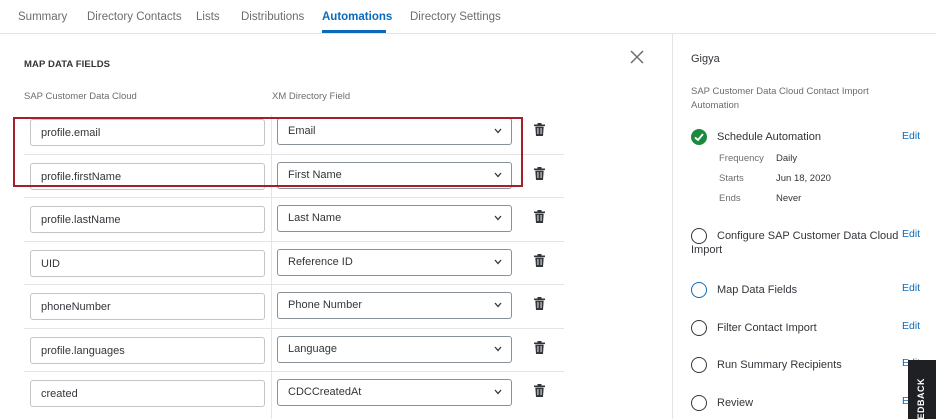  I want to click on mapping-row: UID Reference ID, so click(294, 267).